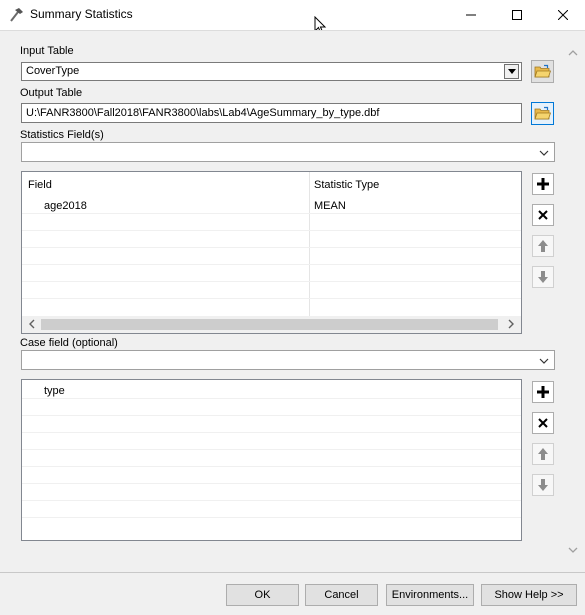 The width and height of the screenshot is (585, 615). Describe the element at coordinates (288, 360) in the screenshot. I see `case-field-dropdown` at that location.